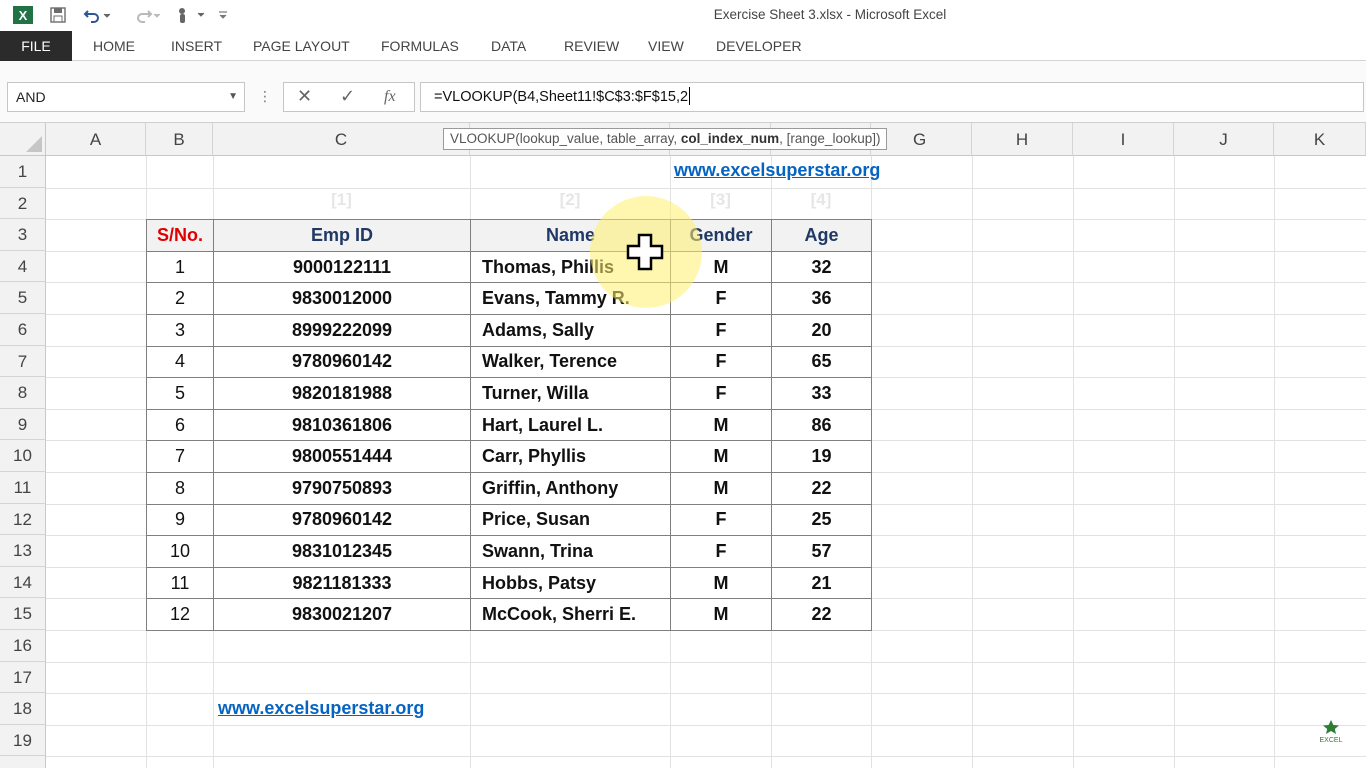 This screenshot has height=768, width=1366. Describe the element at coordinates (821, 520) in the screenshot. I see `table-cell-age: 25` at that location.